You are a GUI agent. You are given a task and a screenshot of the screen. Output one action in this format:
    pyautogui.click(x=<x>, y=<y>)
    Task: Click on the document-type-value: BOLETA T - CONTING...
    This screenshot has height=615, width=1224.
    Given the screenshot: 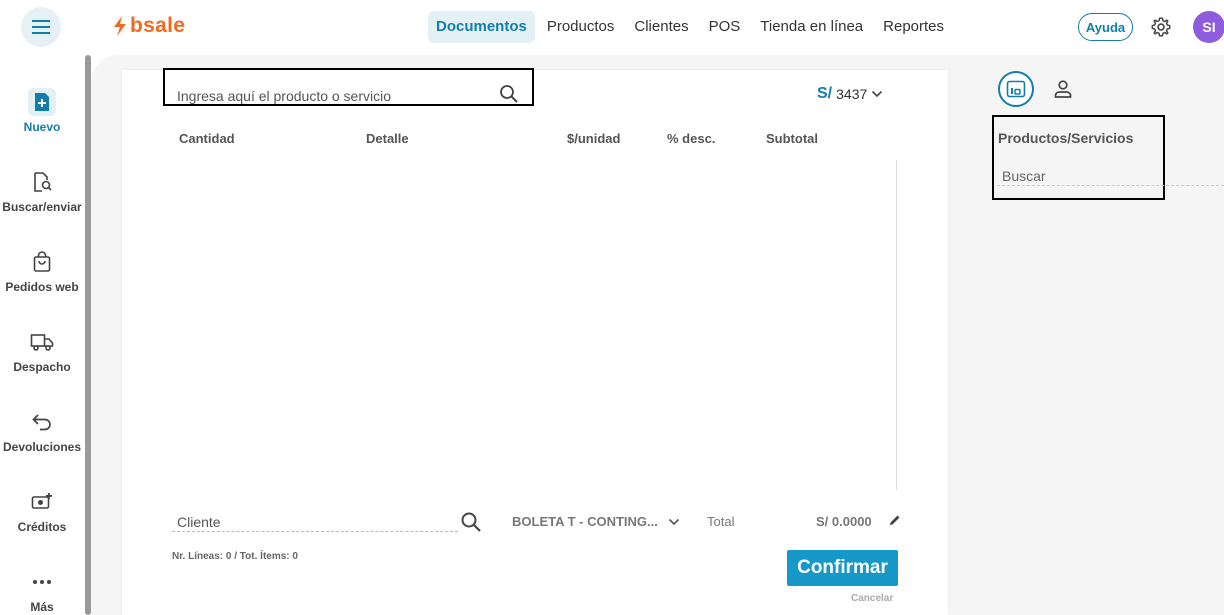 What is the action you would take?
    pyautogui.click(x=585, y=521)
    